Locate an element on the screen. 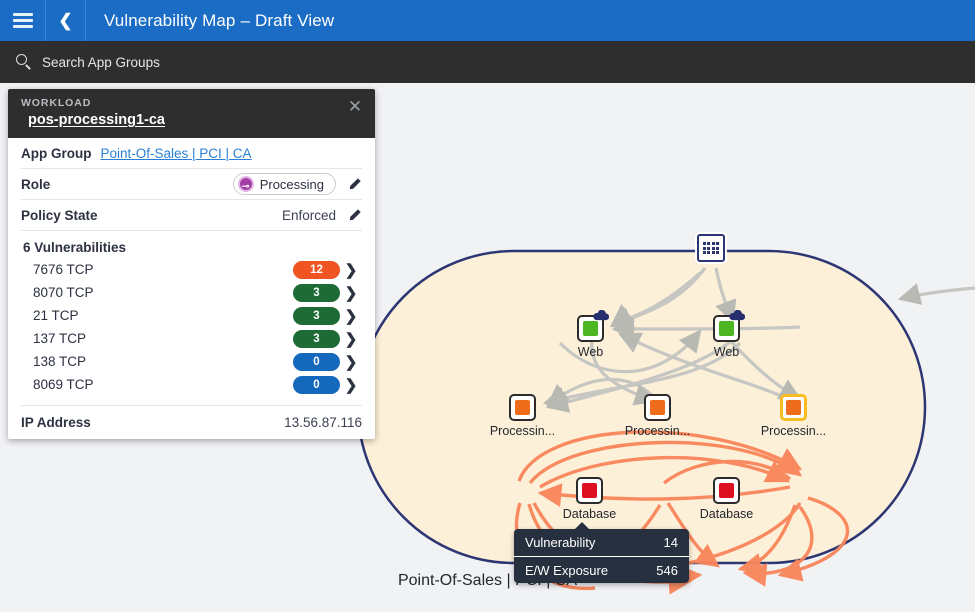 Image resolution: width=975 pixels, height=612 pixels. search-input: Search App Groups is located at coordinates (101, 62).